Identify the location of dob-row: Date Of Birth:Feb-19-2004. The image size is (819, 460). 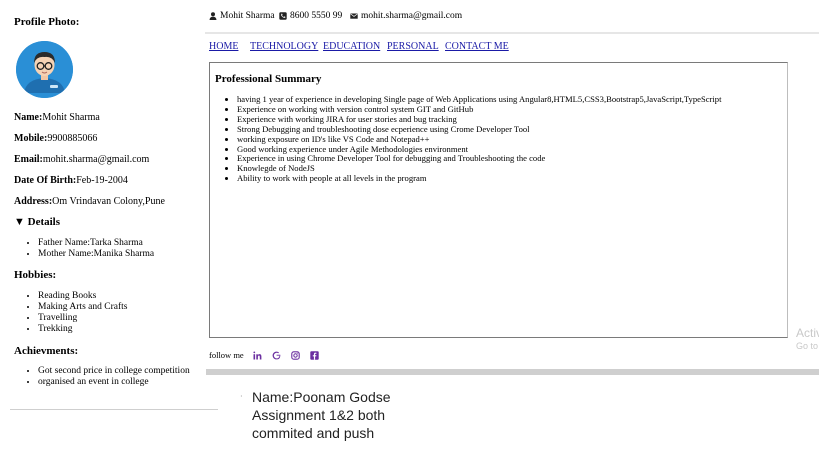
(71, 180).